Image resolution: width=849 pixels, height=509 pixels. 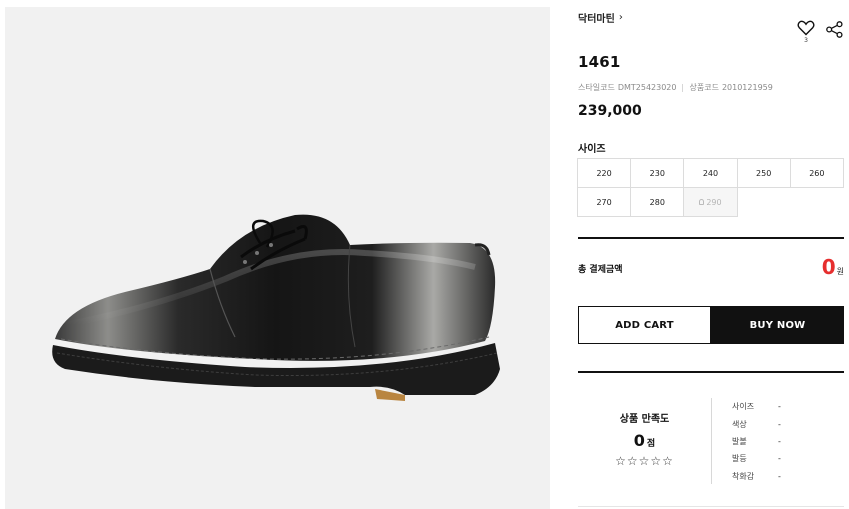 I want to click on share-icon, so click(x=834, y=29).